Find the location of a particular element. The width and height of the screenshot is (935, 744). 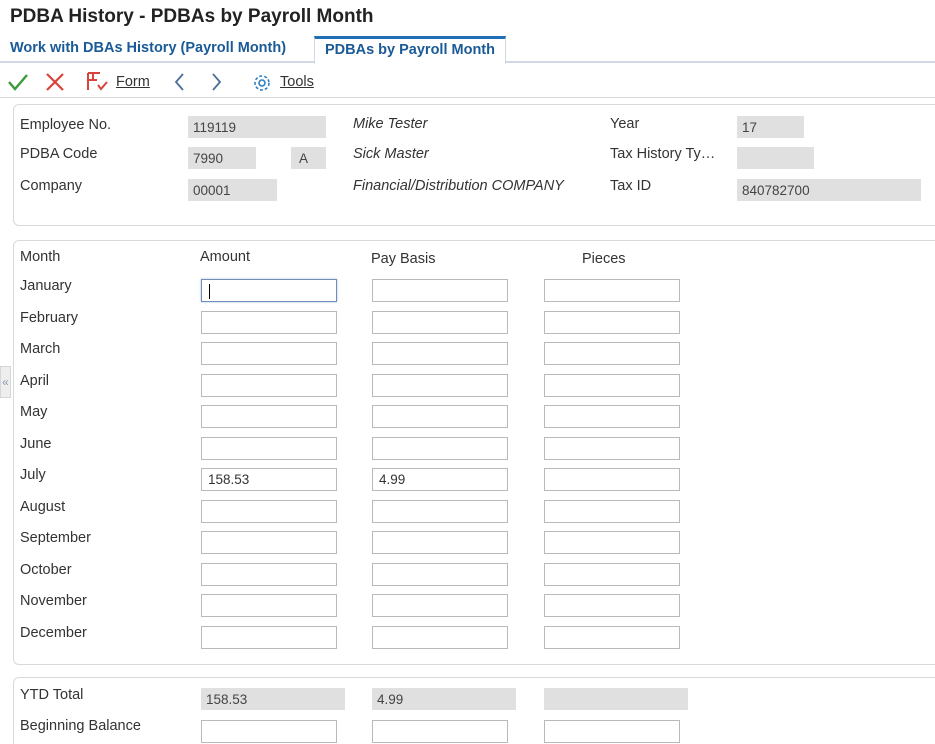

july-pay-basis-input: 4.99 is located at coordinates (440, 479).